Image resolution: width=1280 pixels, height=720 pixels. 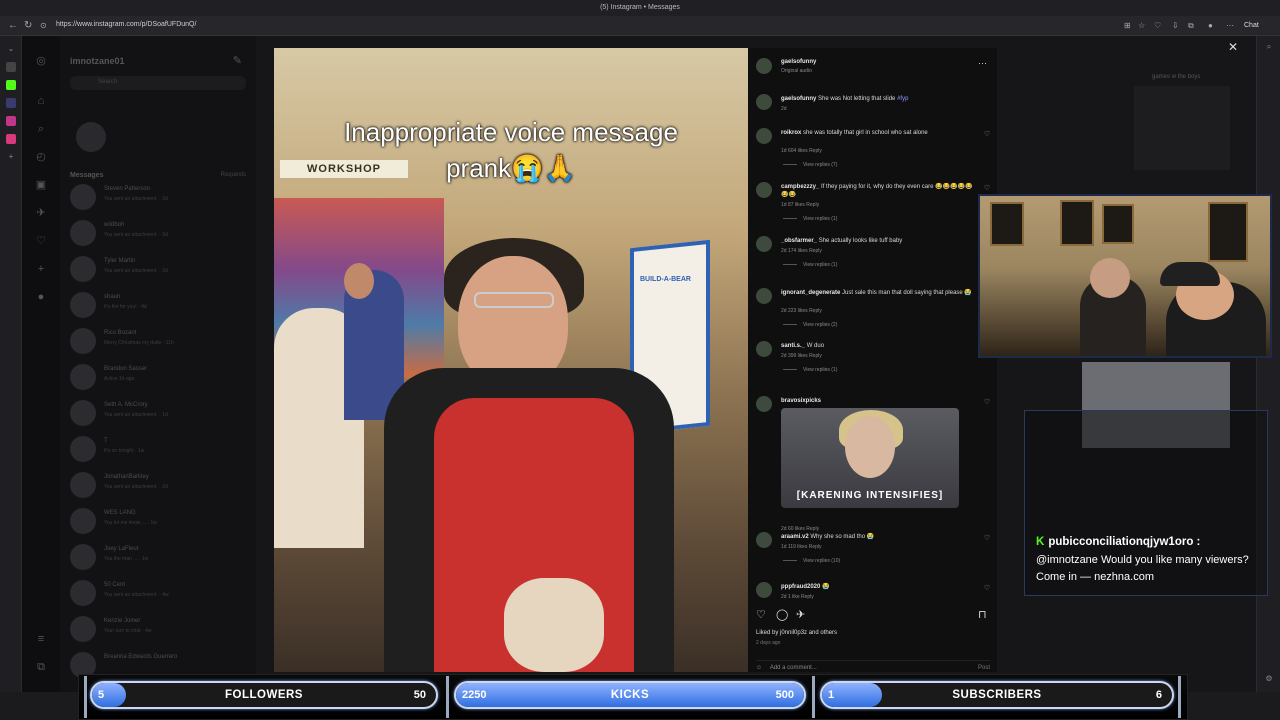 I want to click on download-icon: ⇩, so click(x=1175, y=25).